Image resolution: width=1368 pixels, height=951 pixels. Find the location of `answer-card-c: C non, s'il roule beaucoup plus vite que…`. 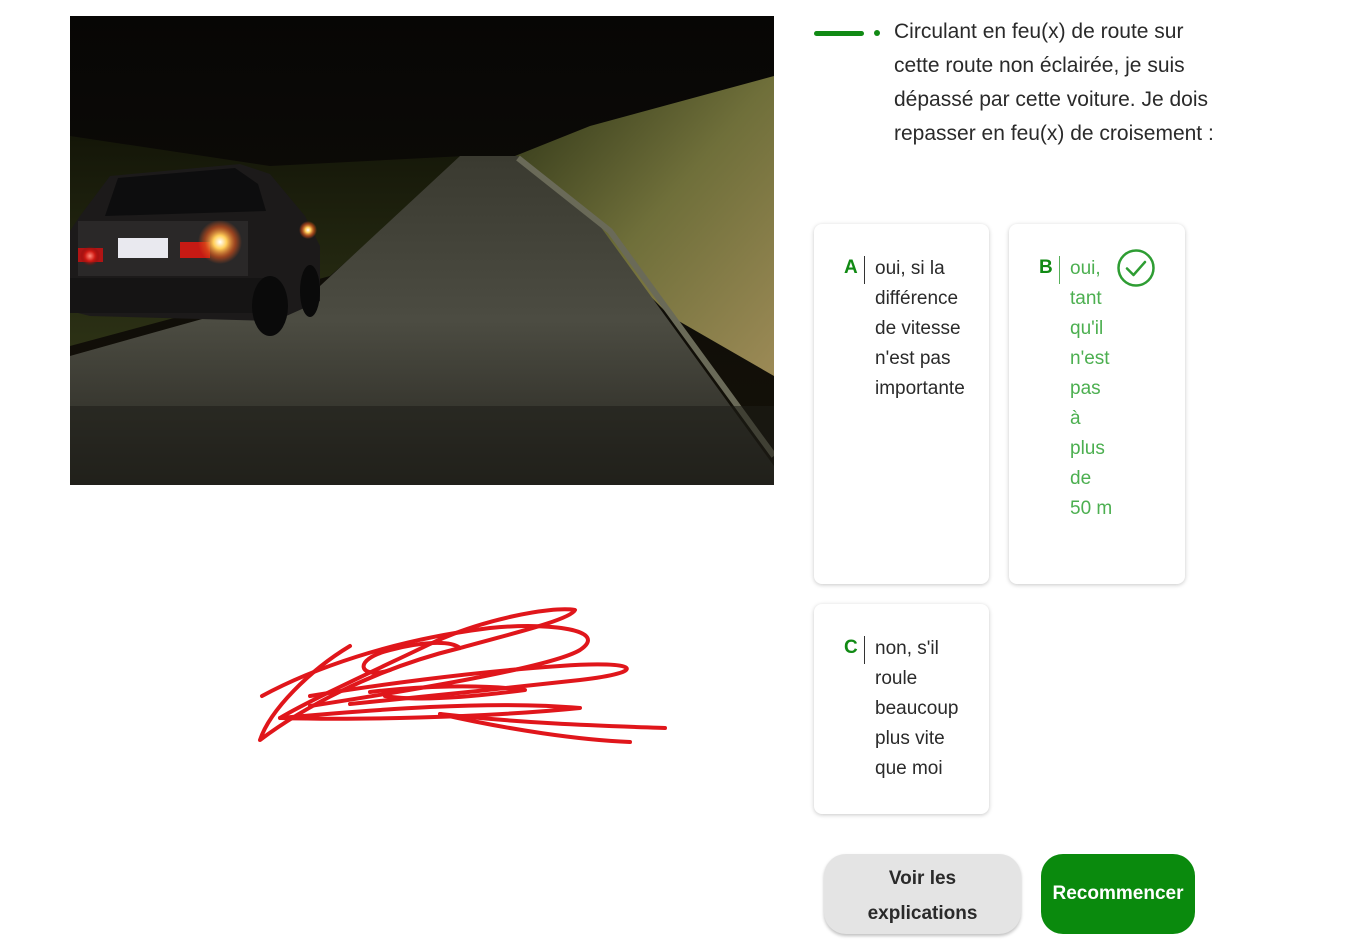

answer-card-c: C non, s'il roule beaucoup plus vite que… is located at coordinates (901, 709).